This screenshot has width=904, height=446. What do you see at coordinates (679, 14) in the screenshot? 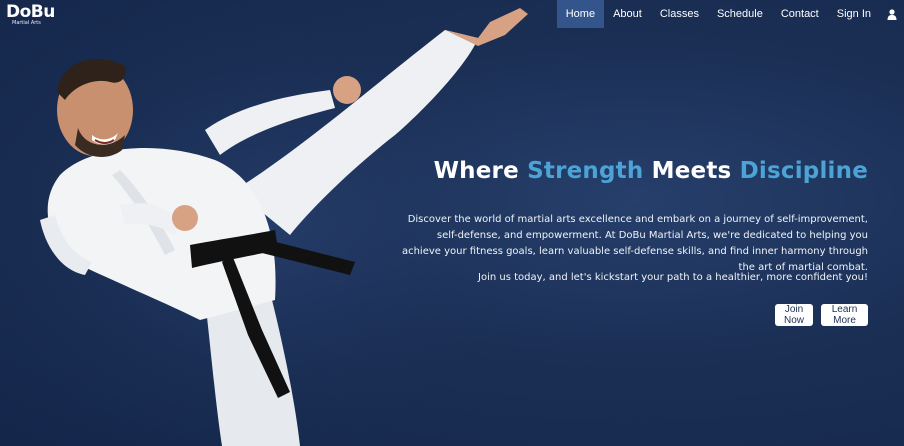
I see `nav-classes: Classes` at bounding box center [679, 14].